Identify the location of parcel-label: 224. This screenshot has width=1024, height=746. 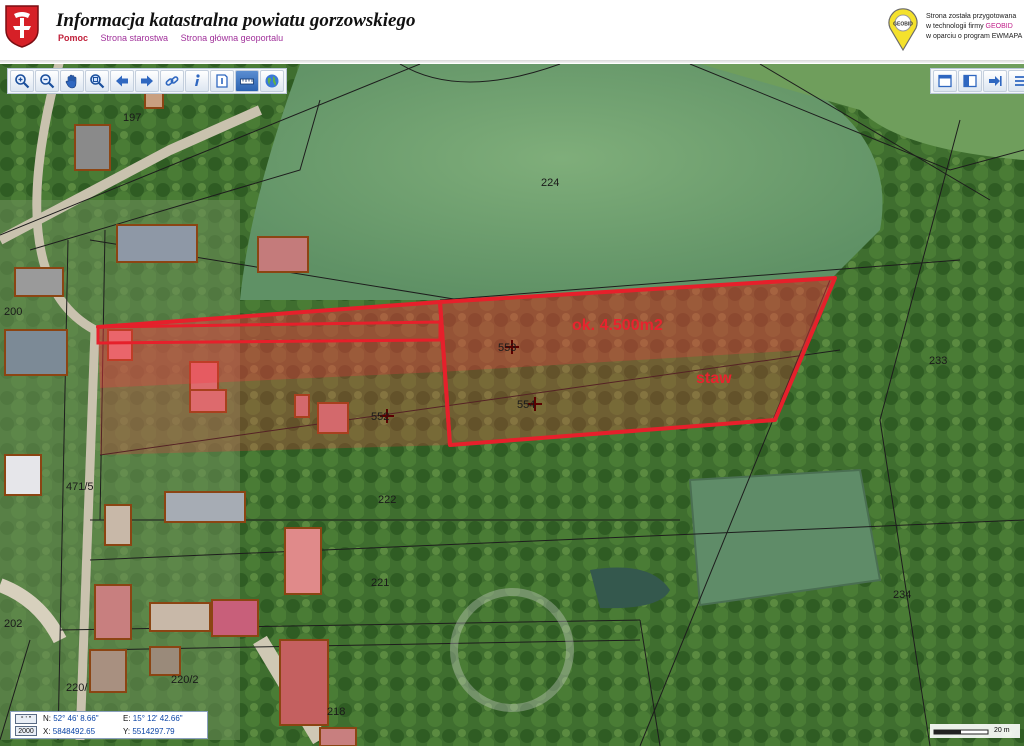
(550, 183).